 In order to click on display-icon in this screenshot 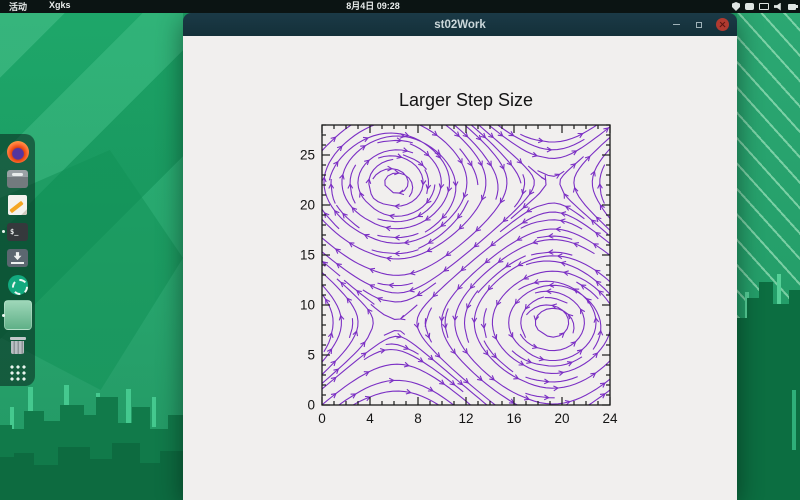, I will do `click(764, 6)`.